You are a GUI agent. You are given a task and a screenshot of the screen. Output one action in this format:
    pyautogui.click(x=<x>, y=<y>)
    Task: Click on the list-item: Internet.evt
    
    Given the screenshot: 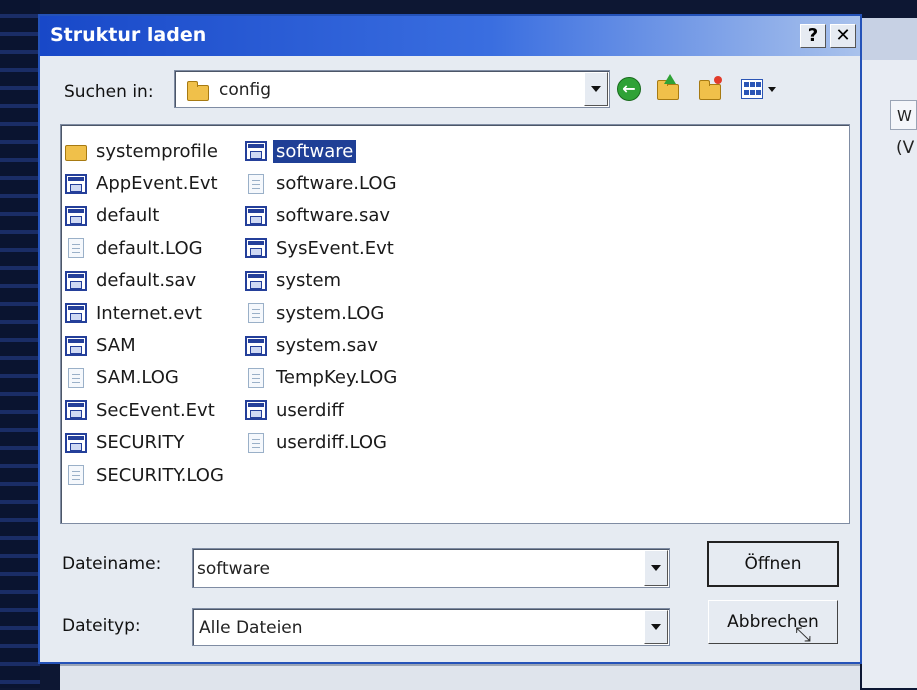 What is the action you would take?
    pyautogui.click(x=146, y=313)
    